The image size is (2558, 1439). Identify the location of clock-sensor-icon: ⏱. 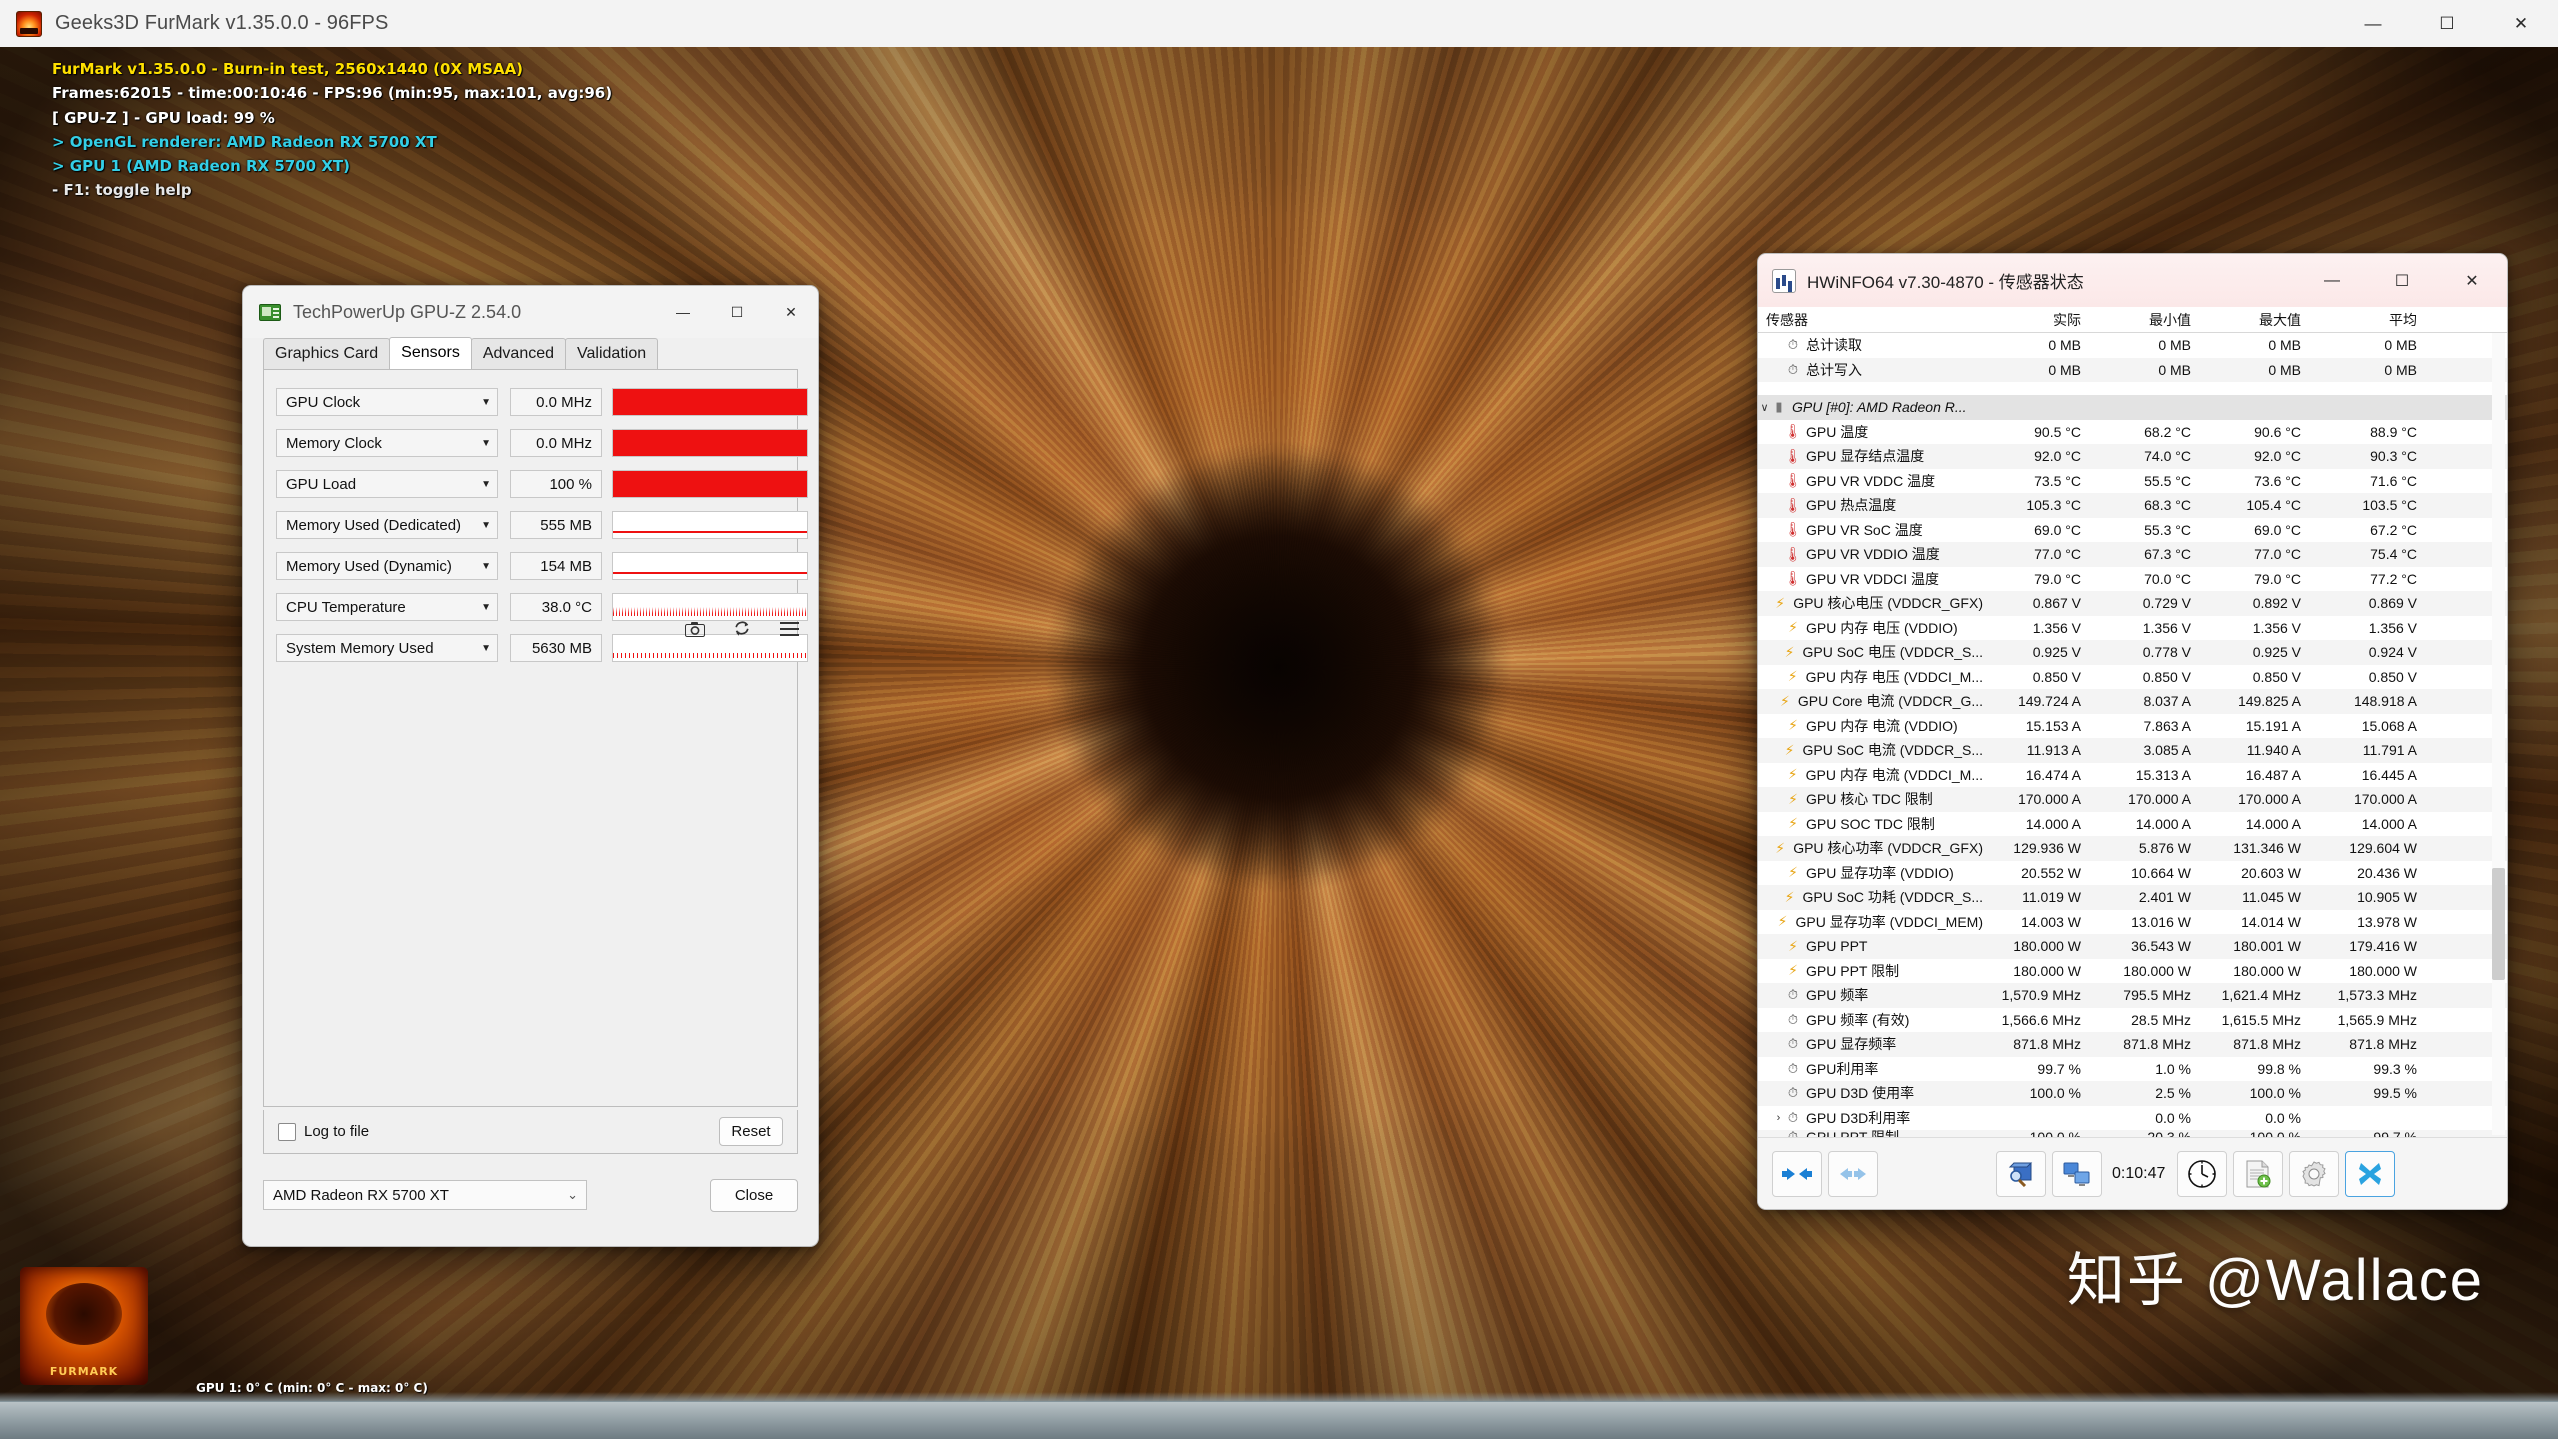
(1793, 345).